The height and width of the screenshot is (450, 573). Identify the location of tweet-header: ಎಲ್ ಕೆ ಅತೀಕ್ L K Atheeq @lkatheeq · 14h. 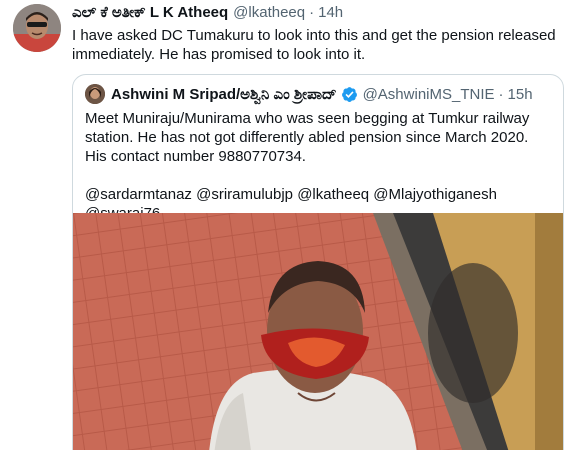
(207, 14).